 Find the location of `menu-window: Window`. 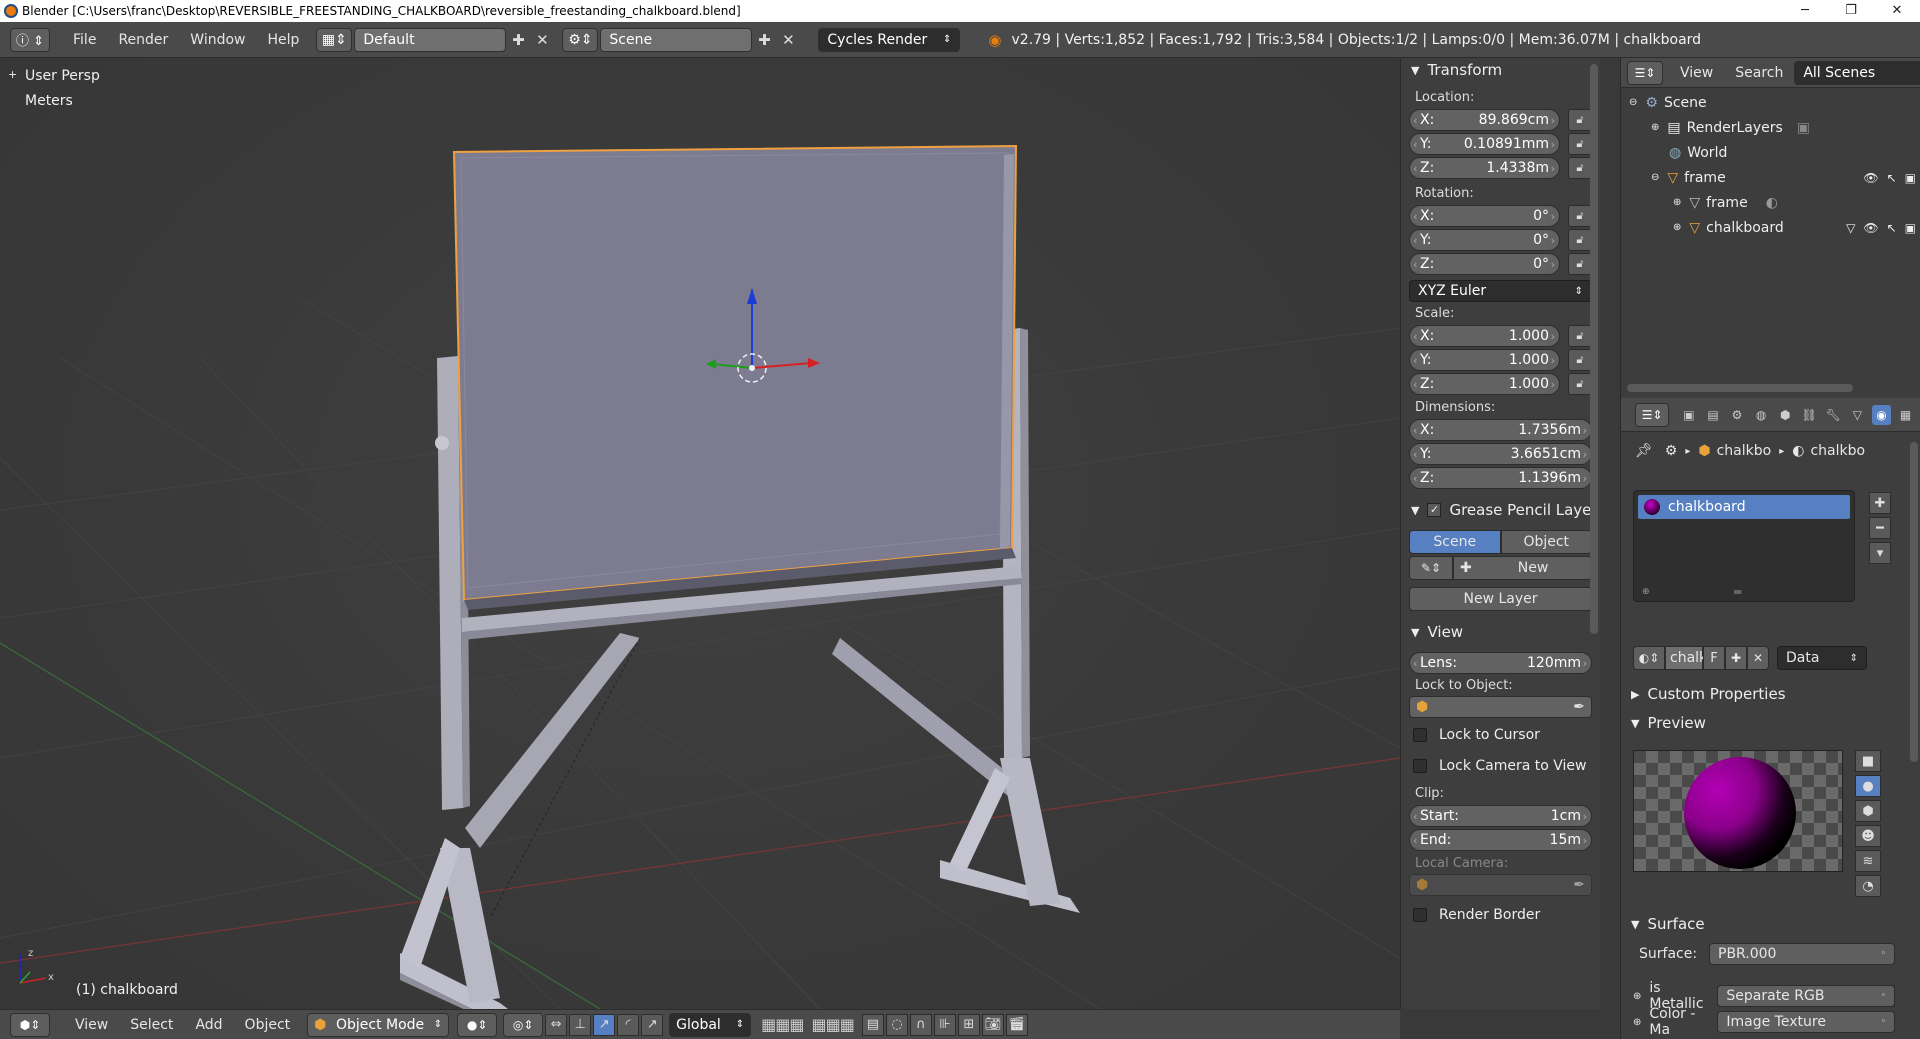

menu-window: Window is located at coordinates (217, 40).